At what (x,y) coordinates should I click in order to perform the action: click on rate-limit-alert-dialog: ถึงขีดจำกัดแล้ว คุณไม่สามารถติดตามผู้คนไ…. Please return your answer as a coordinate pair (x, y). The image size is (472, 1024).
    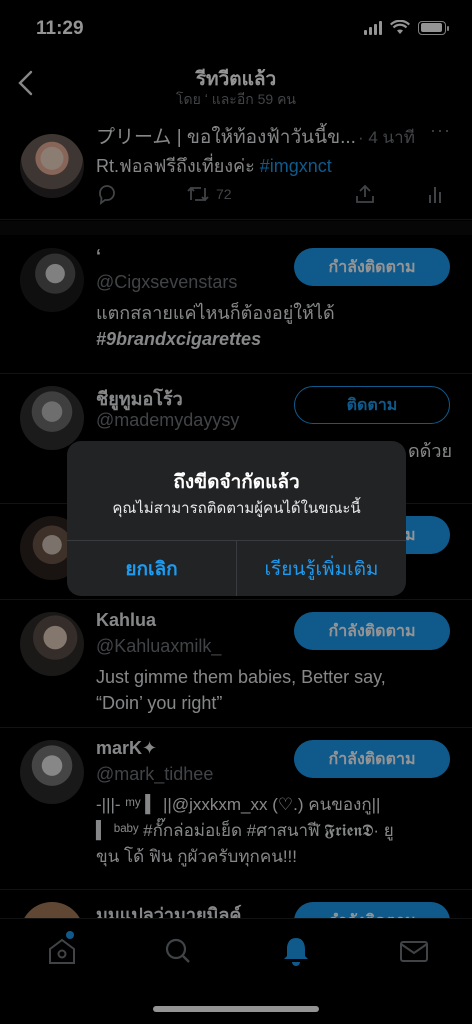
    Looking at the image, I should click on (236, 518).